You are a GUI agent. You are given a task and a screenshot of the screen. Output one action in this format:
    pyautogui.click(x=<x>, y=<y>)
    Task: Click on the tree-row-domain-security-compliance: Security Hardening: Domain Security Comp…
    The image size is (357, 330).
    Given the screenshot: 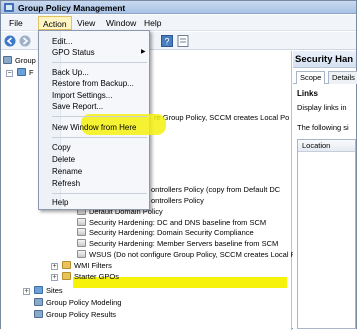 What is the action you would take?
    pyautogui.click(x=165, y=232)
    